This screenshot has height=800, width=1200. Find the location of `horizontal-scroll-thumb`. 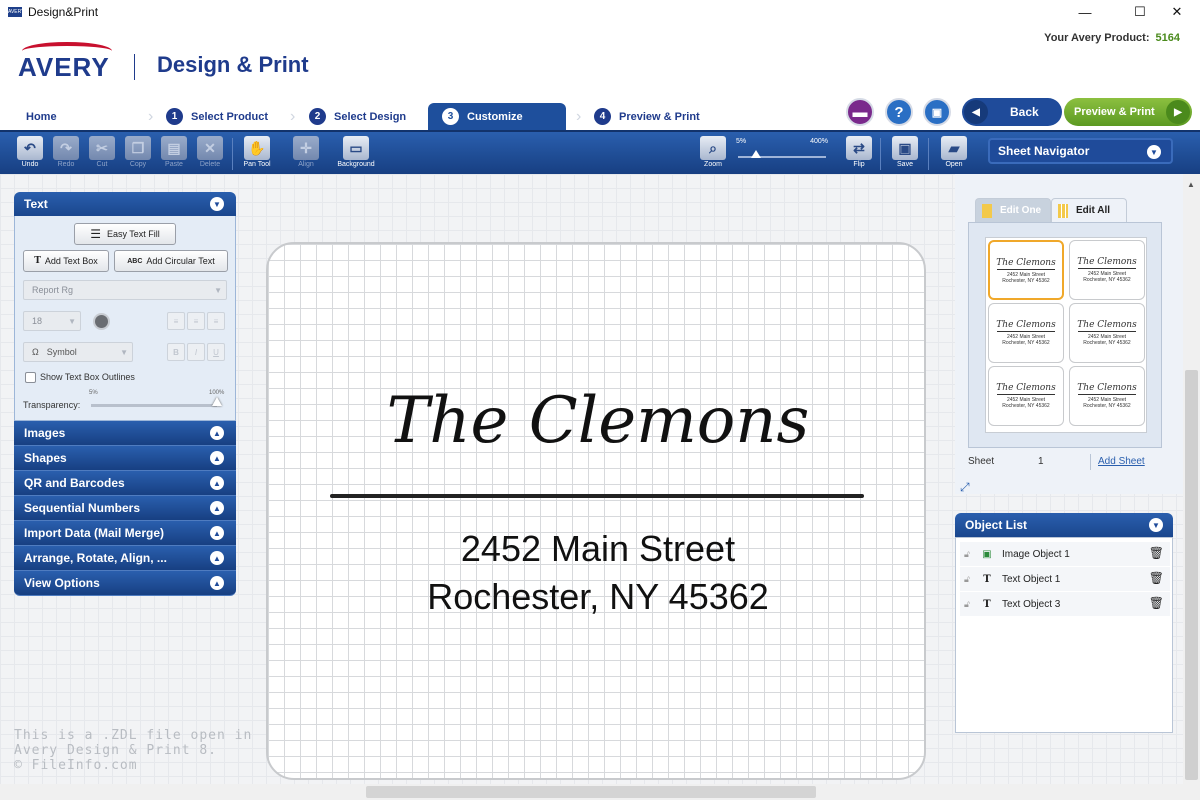

horizontal-scroll-thumb is located at coordinates (591, 792).